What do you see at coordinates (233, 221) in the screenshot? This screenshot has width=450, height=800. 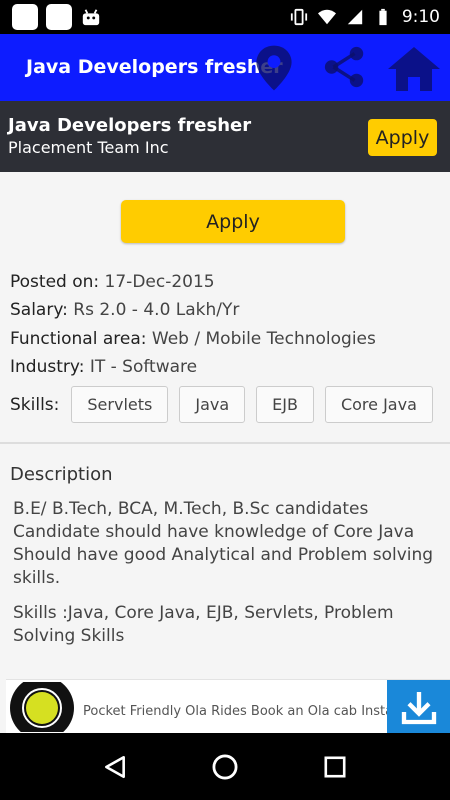 I see `apply-button: Apply` at bounding box center [233, 221].